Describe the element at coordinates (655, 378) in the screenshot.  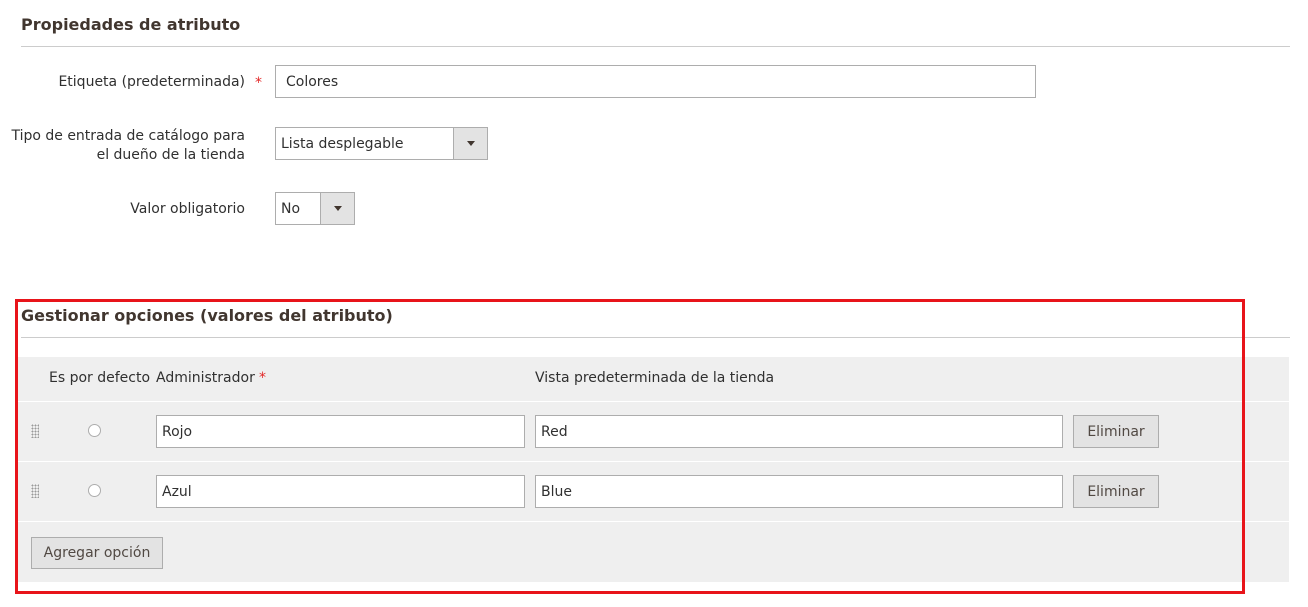
I see `column-header-store-view: Vista predeterminada de la tienda` at that location.